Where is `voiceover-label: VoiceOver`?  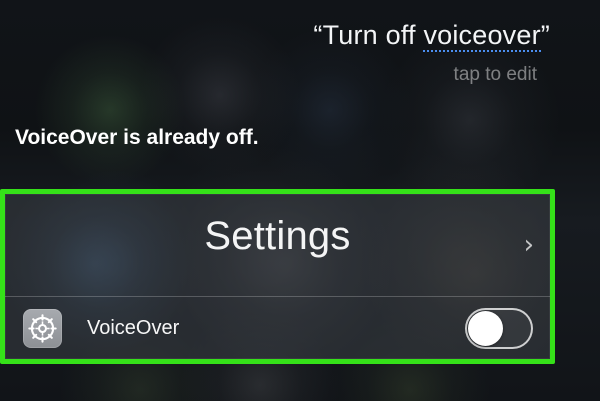
voiceover-label: VoiceOver is located at coordinates (133, 328).